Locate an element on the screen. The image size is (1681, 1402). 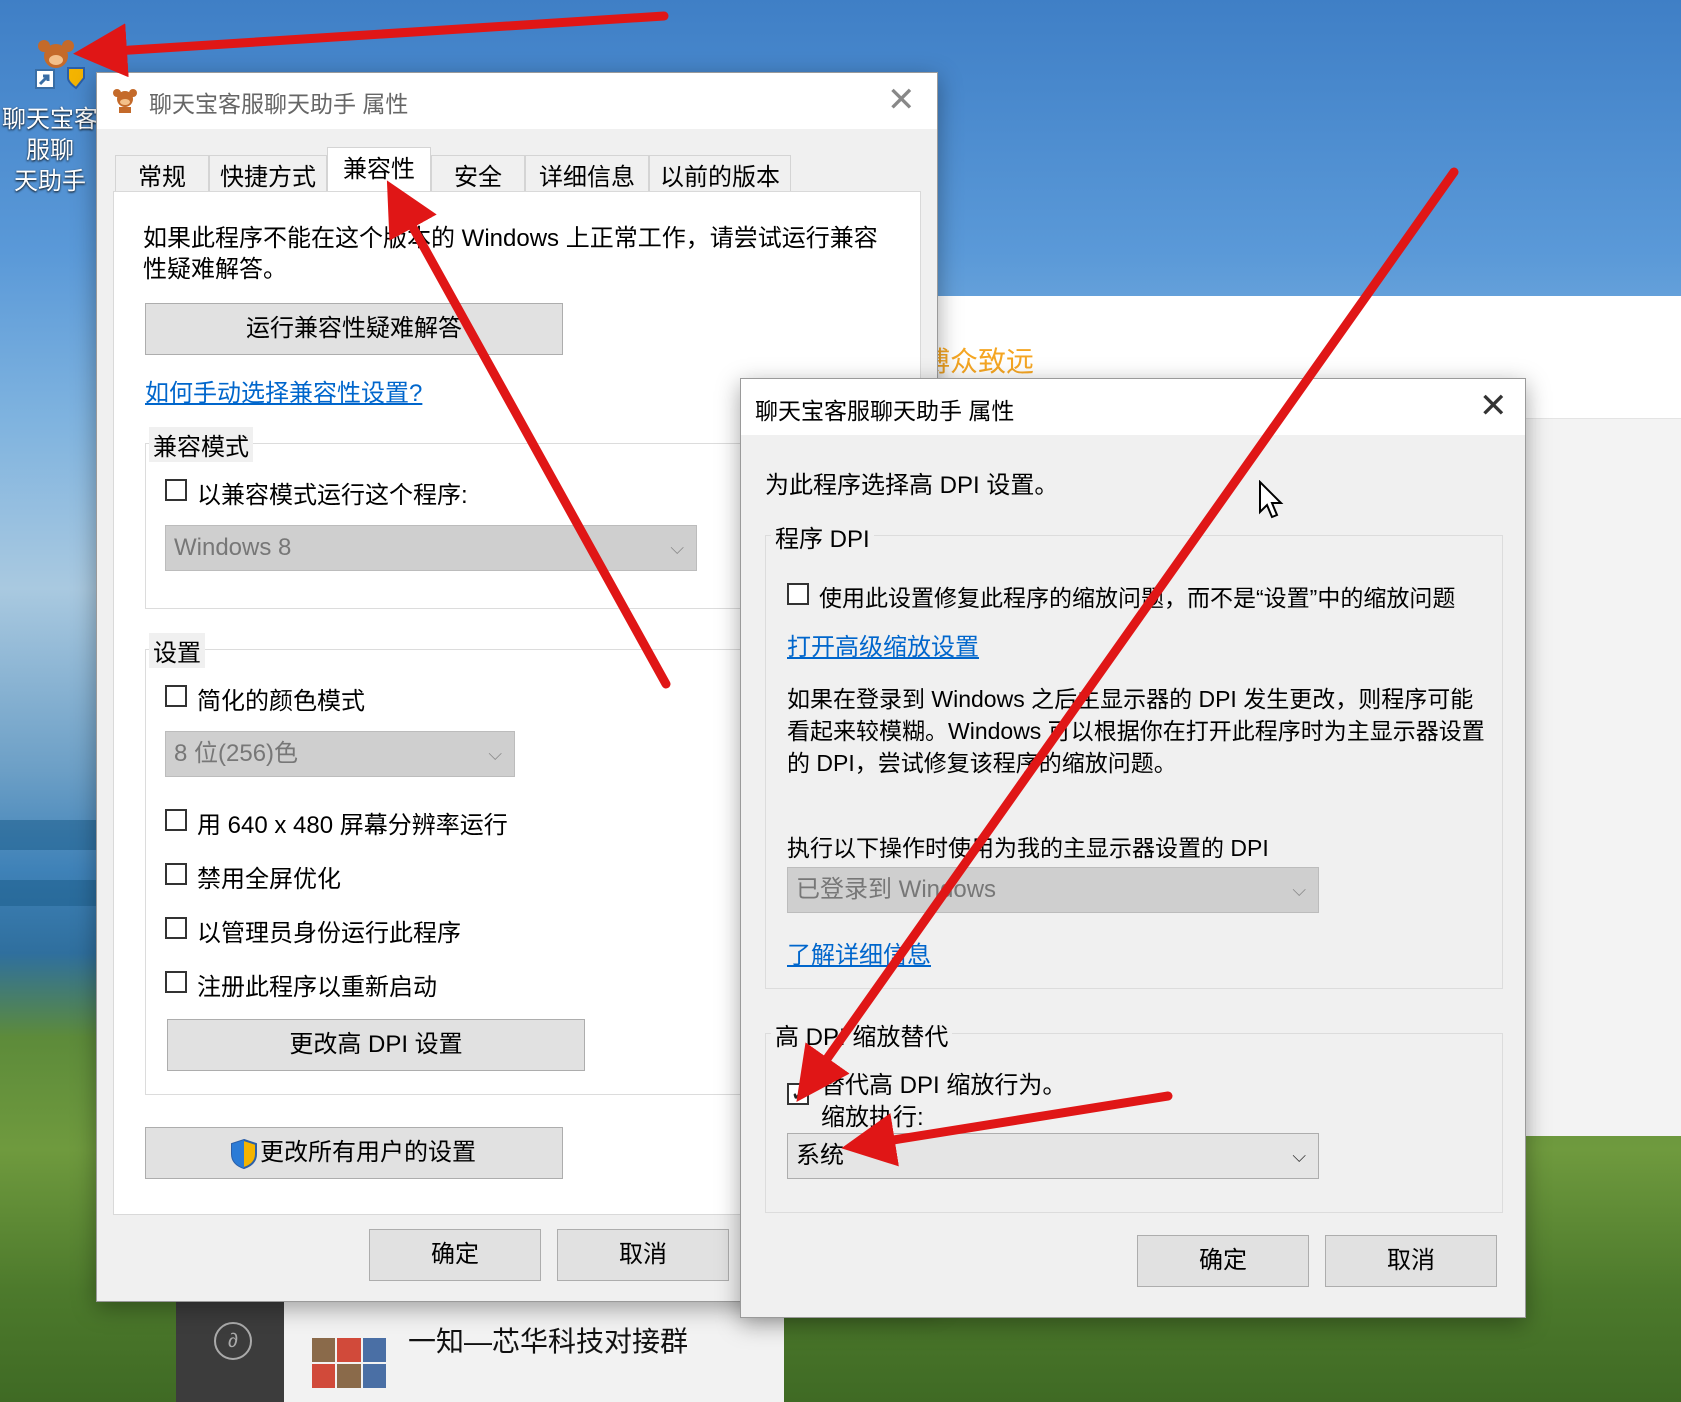
program-dpi-label: 使用此设置修复此程序的缩放问题，而不是“设置”中的缩放问题 is located at coordinates (1137, 598).